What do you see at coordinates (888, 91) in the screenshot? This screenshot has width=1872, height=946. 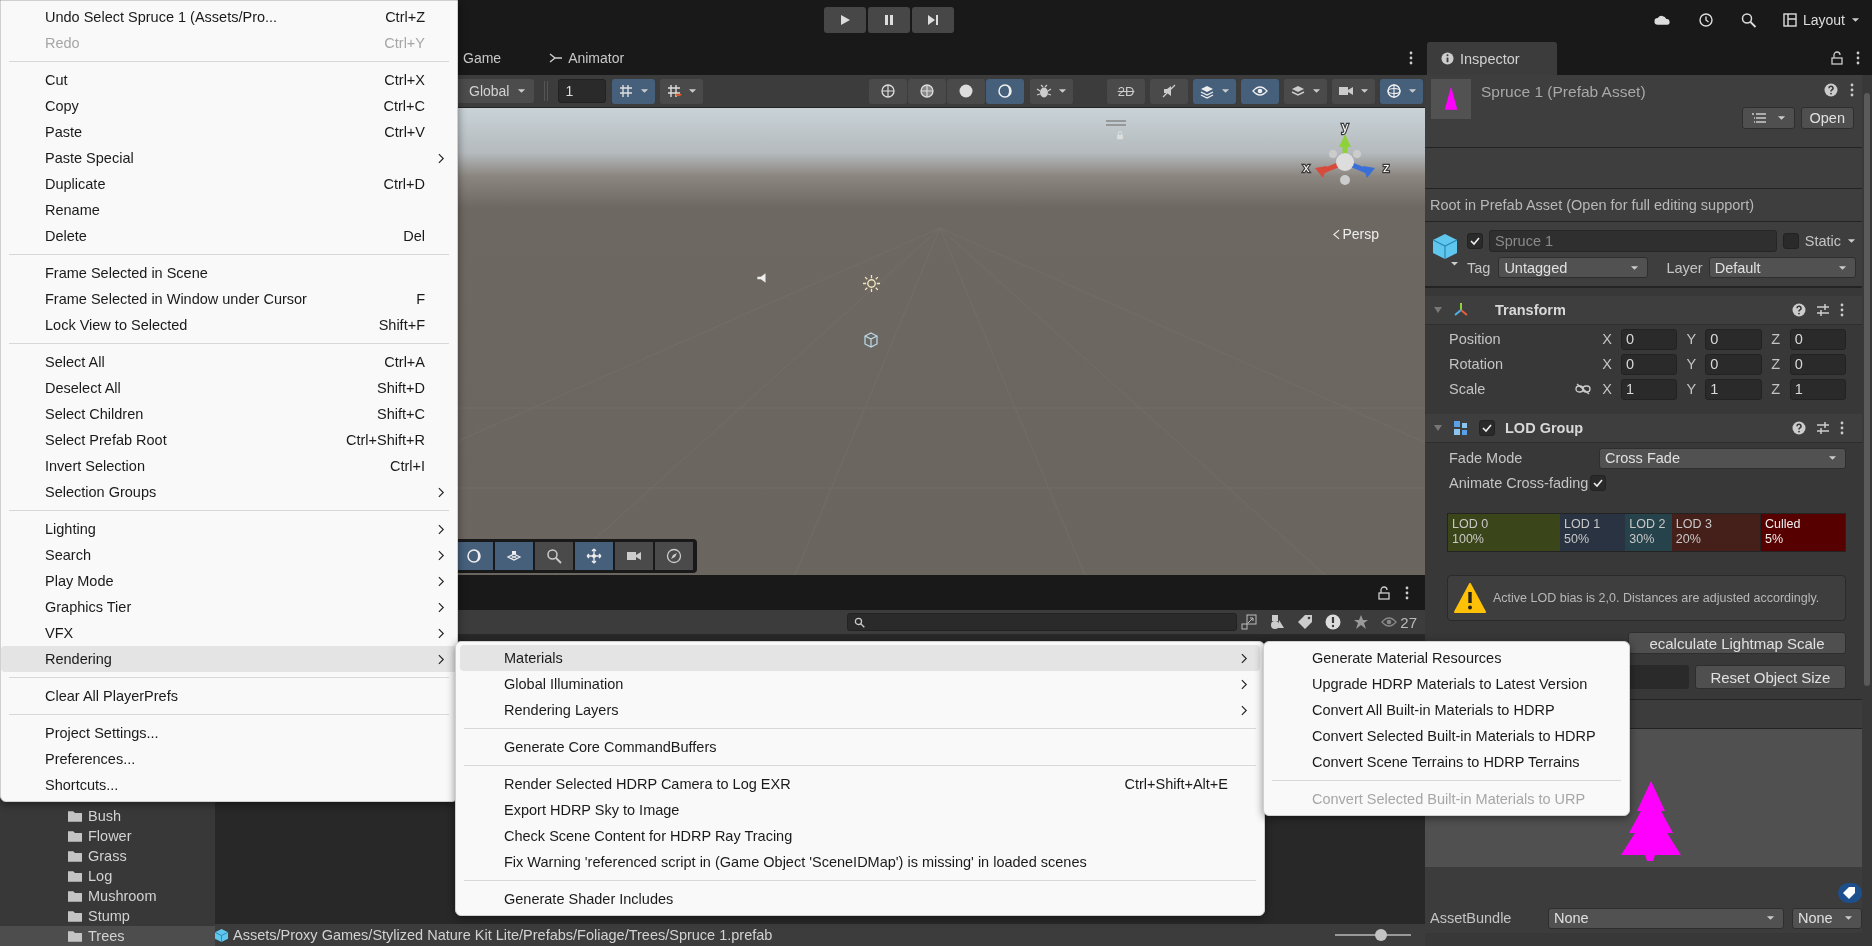 I see `wireframe-button` at bounding box center [888, 91].